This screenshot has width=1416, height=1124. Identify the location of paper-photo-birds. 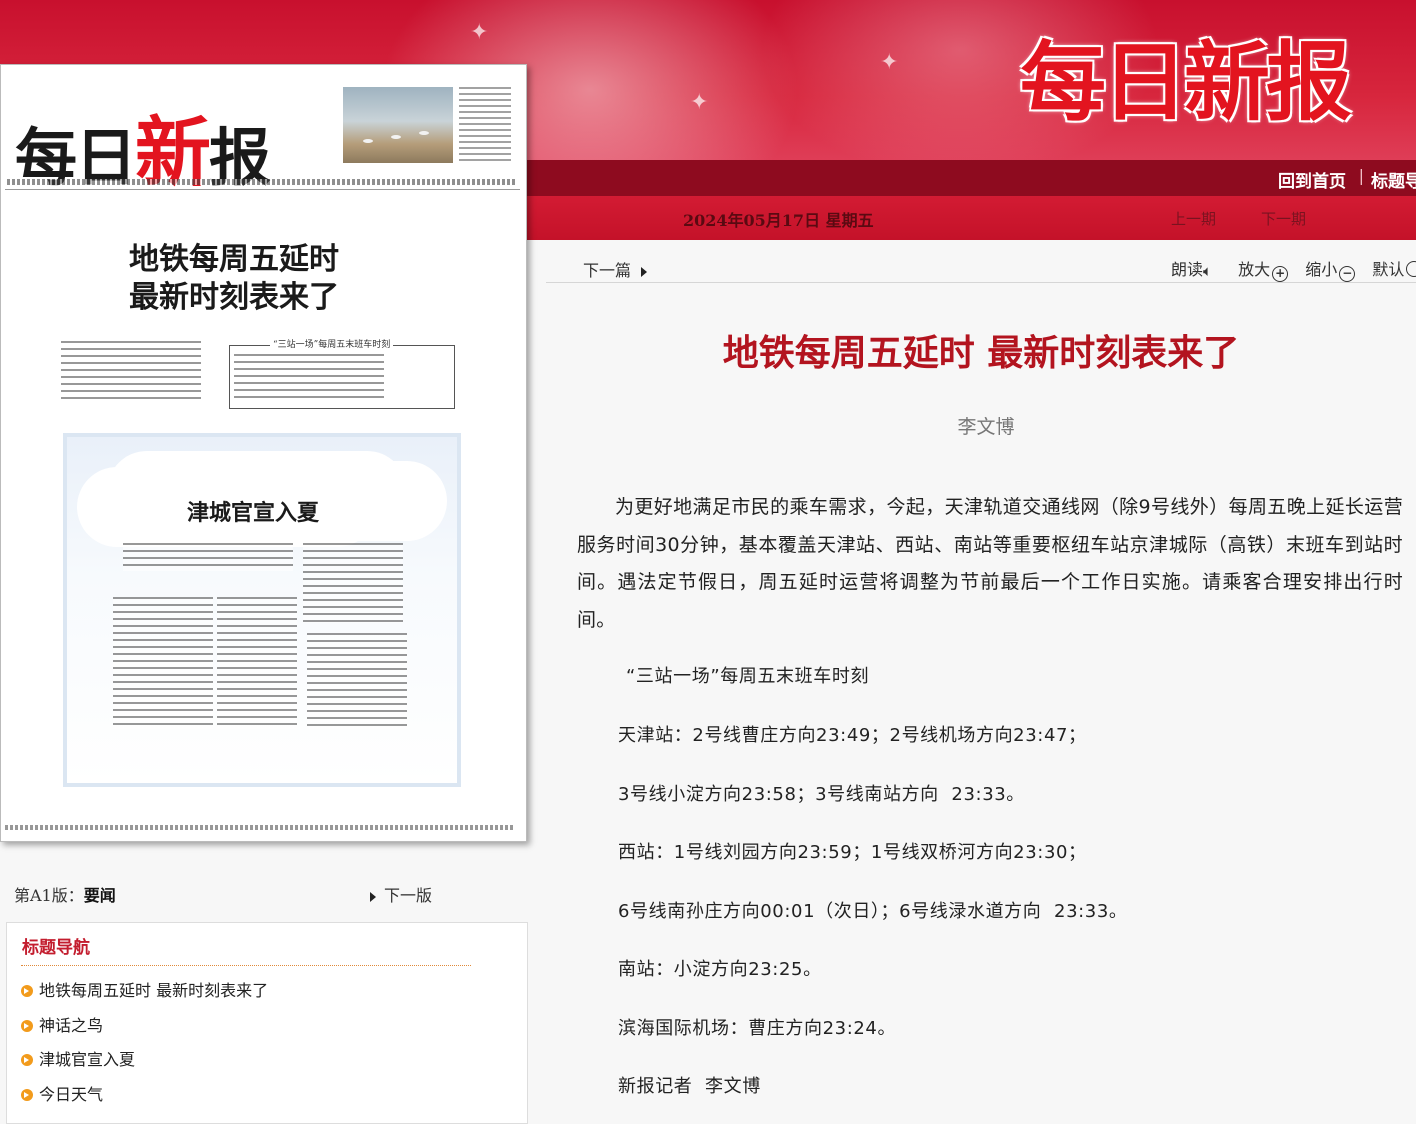
(398, 125).